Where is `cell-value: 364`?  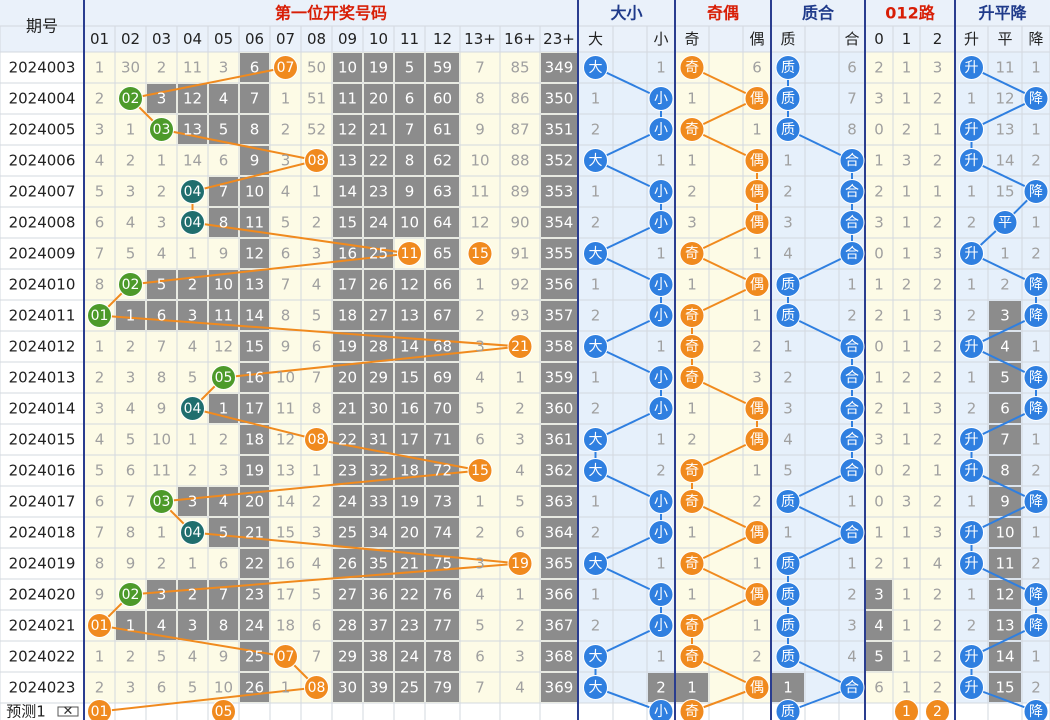
cell-value: 364 is located at coordinates (559, 533).